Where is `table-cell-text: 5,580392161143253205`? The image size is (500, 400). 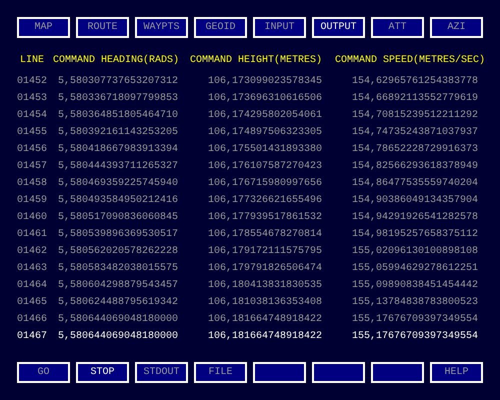
table-cell-text: 5,580392161143253205 is located at coordinates (119, 133).